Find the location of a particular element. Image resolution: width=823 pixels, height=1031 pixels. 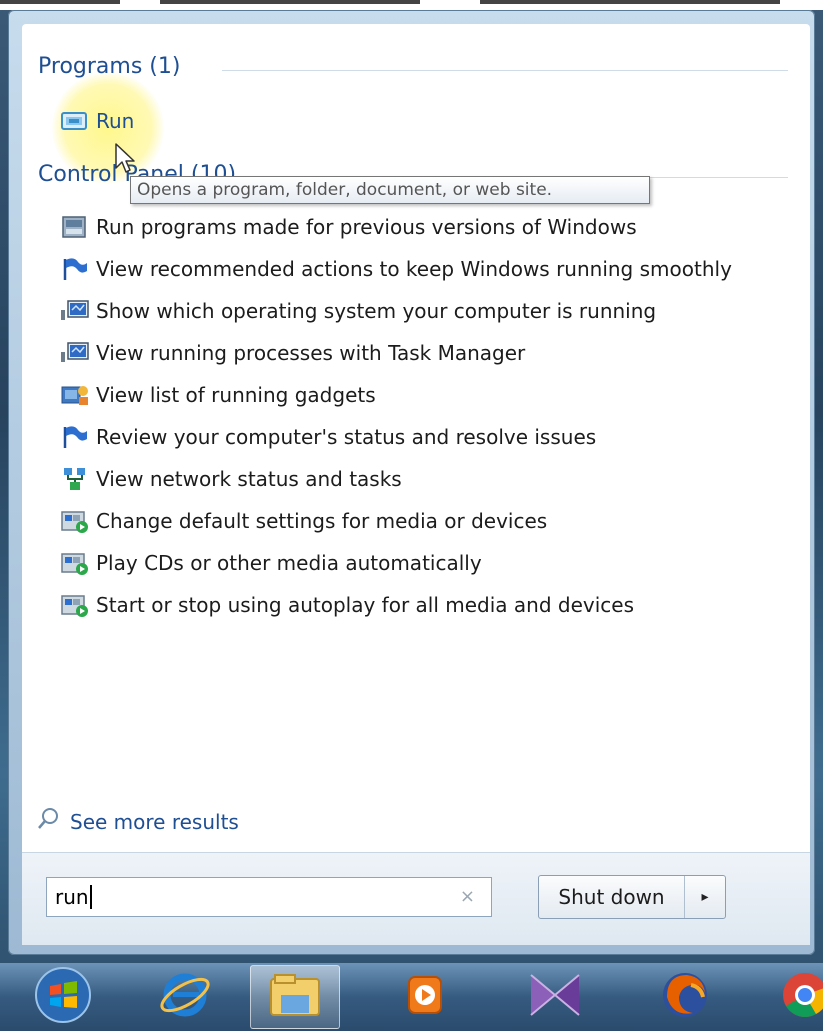

taskbar-visual-studio is located at coordinates (555, 997).